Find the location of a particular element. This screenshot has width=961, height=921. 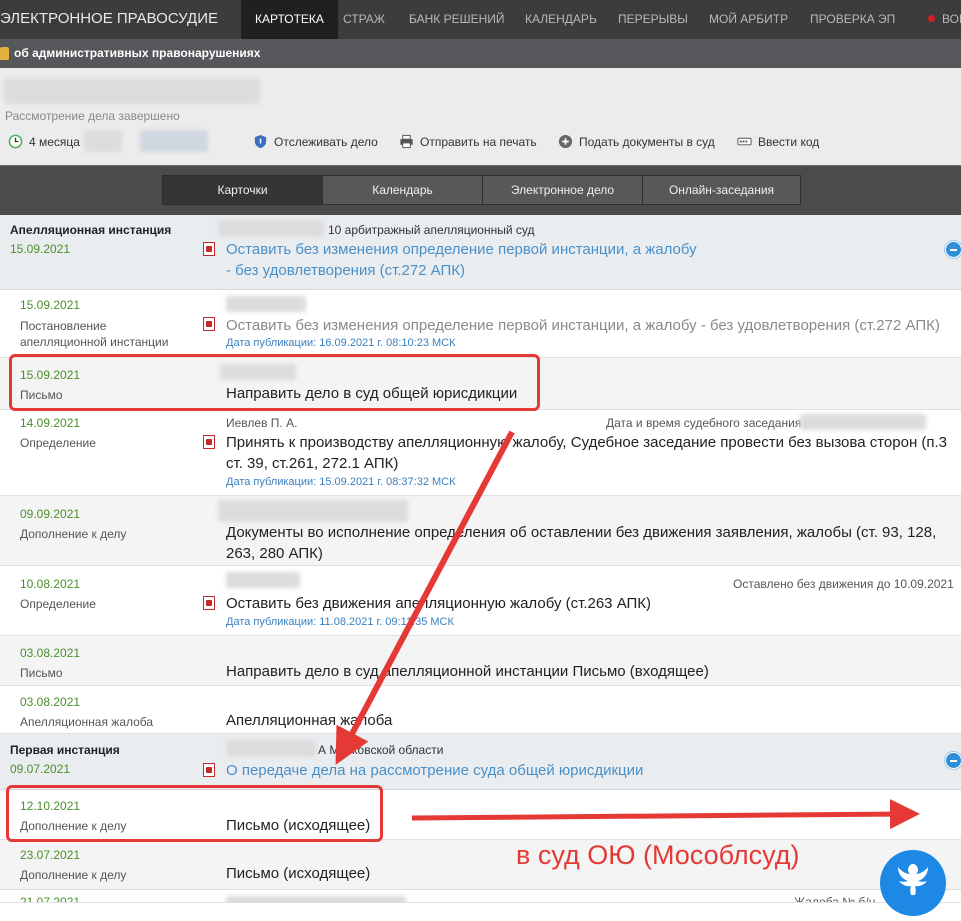

track-case-button: Отслеживать дело is located at coordinates (315, 141).